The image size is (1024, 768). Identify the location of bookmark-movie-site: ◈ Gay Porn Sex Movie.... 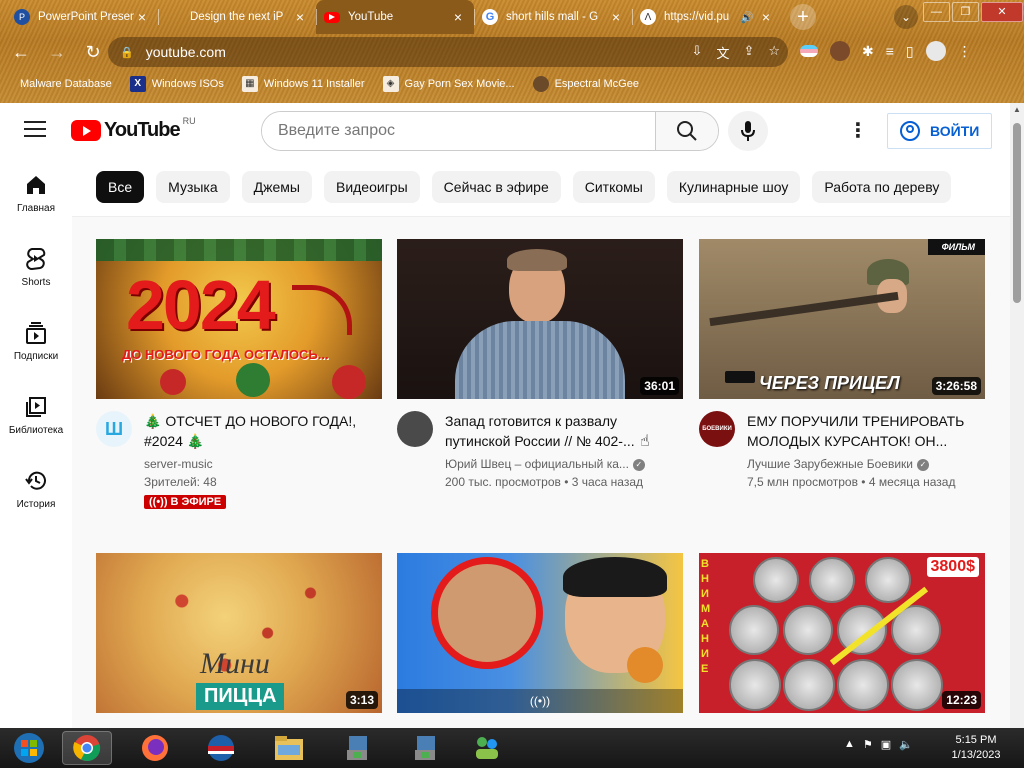
(448, 84).